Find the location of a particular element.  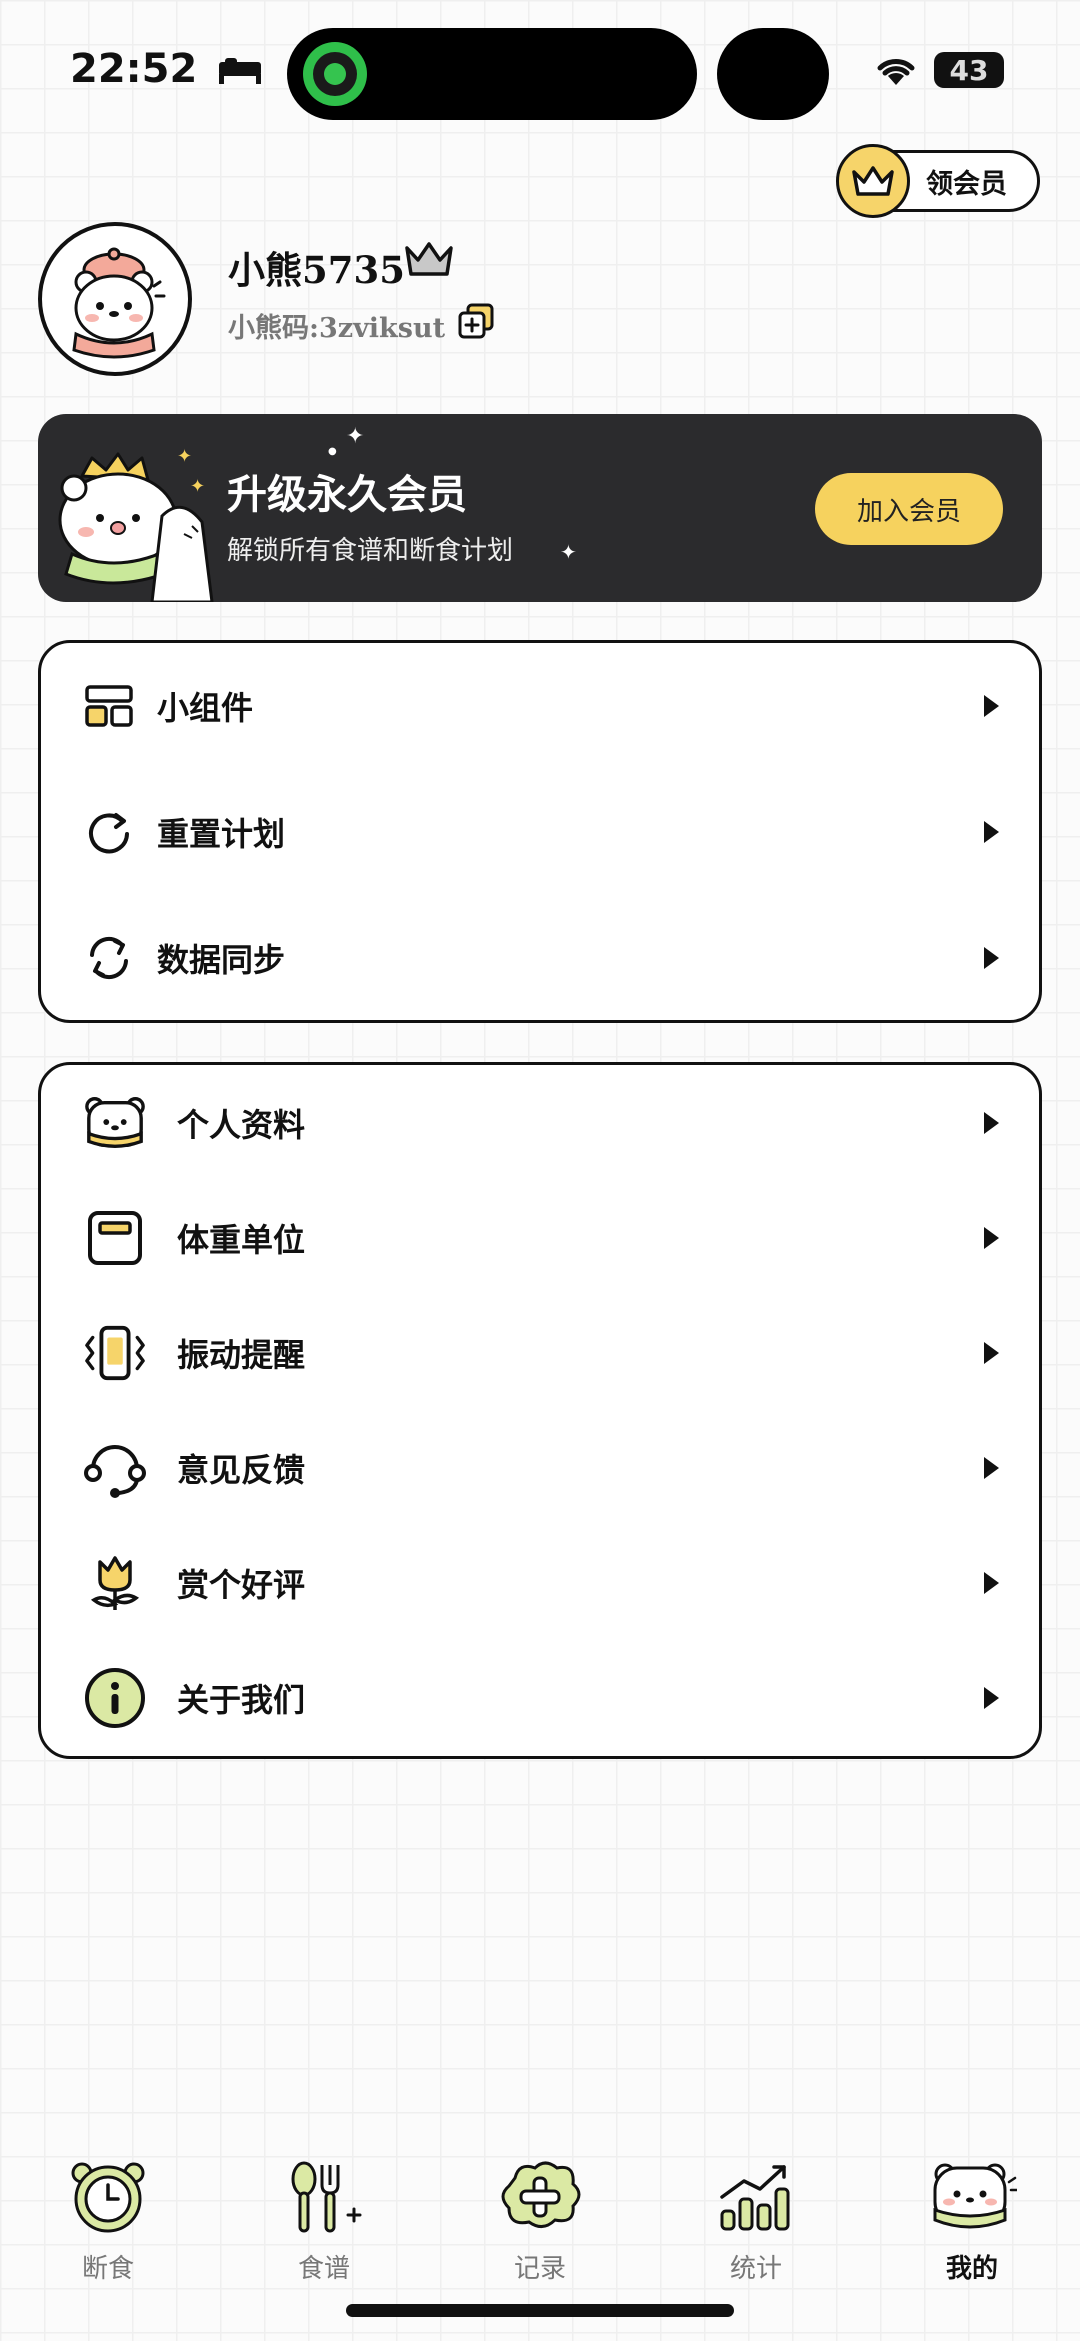

bear-icon is located at coordinates (972, 2197).